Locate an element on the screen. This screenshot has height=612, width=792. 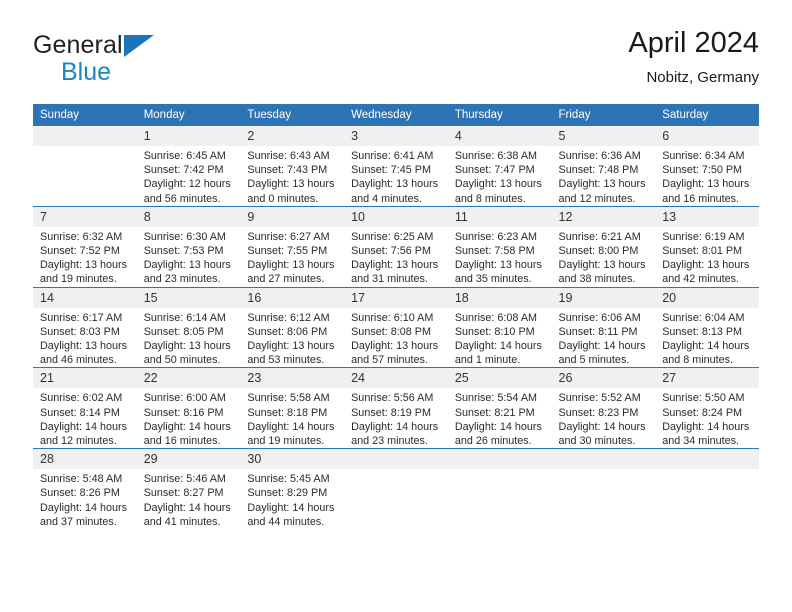
day-number: 26 is located at coordinates (603, 378).